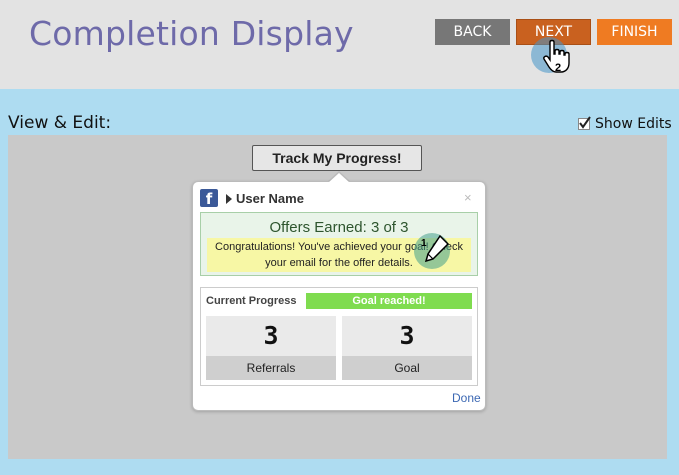  I want to click on checkmark-icon, so click(585, 122).